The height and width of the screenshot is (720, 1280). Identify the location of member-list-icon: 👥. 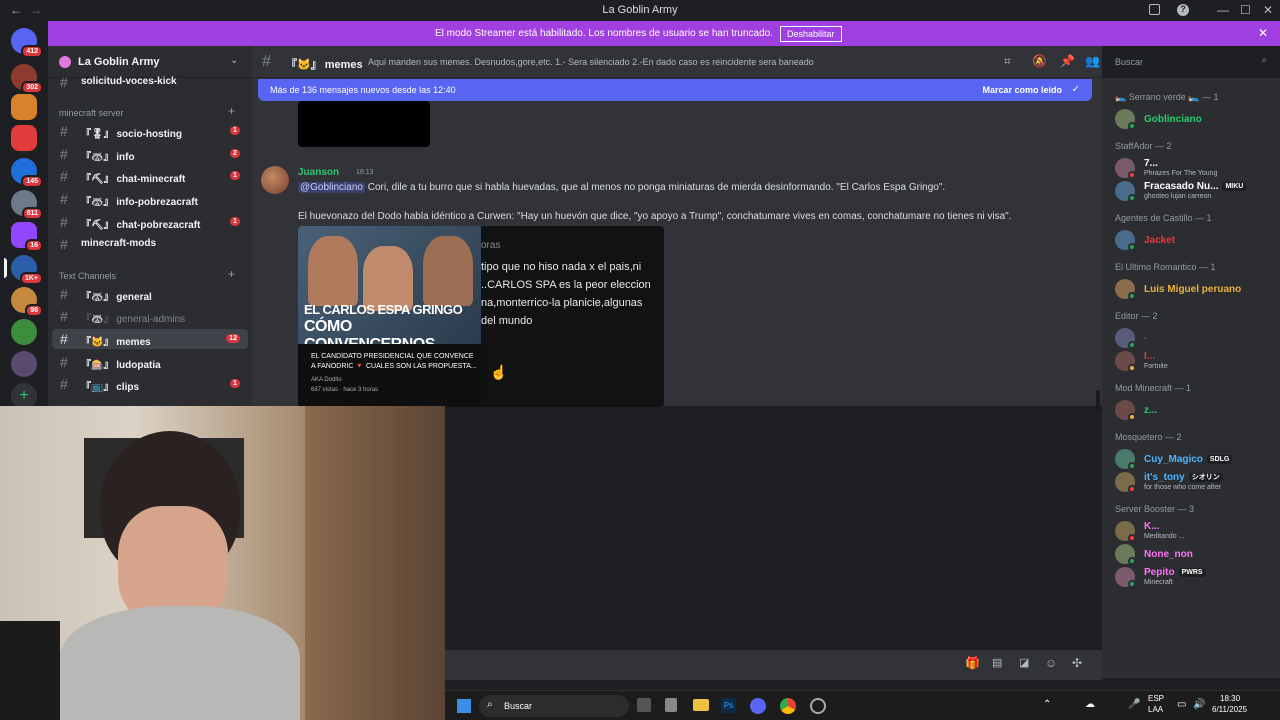
(1092, 61).